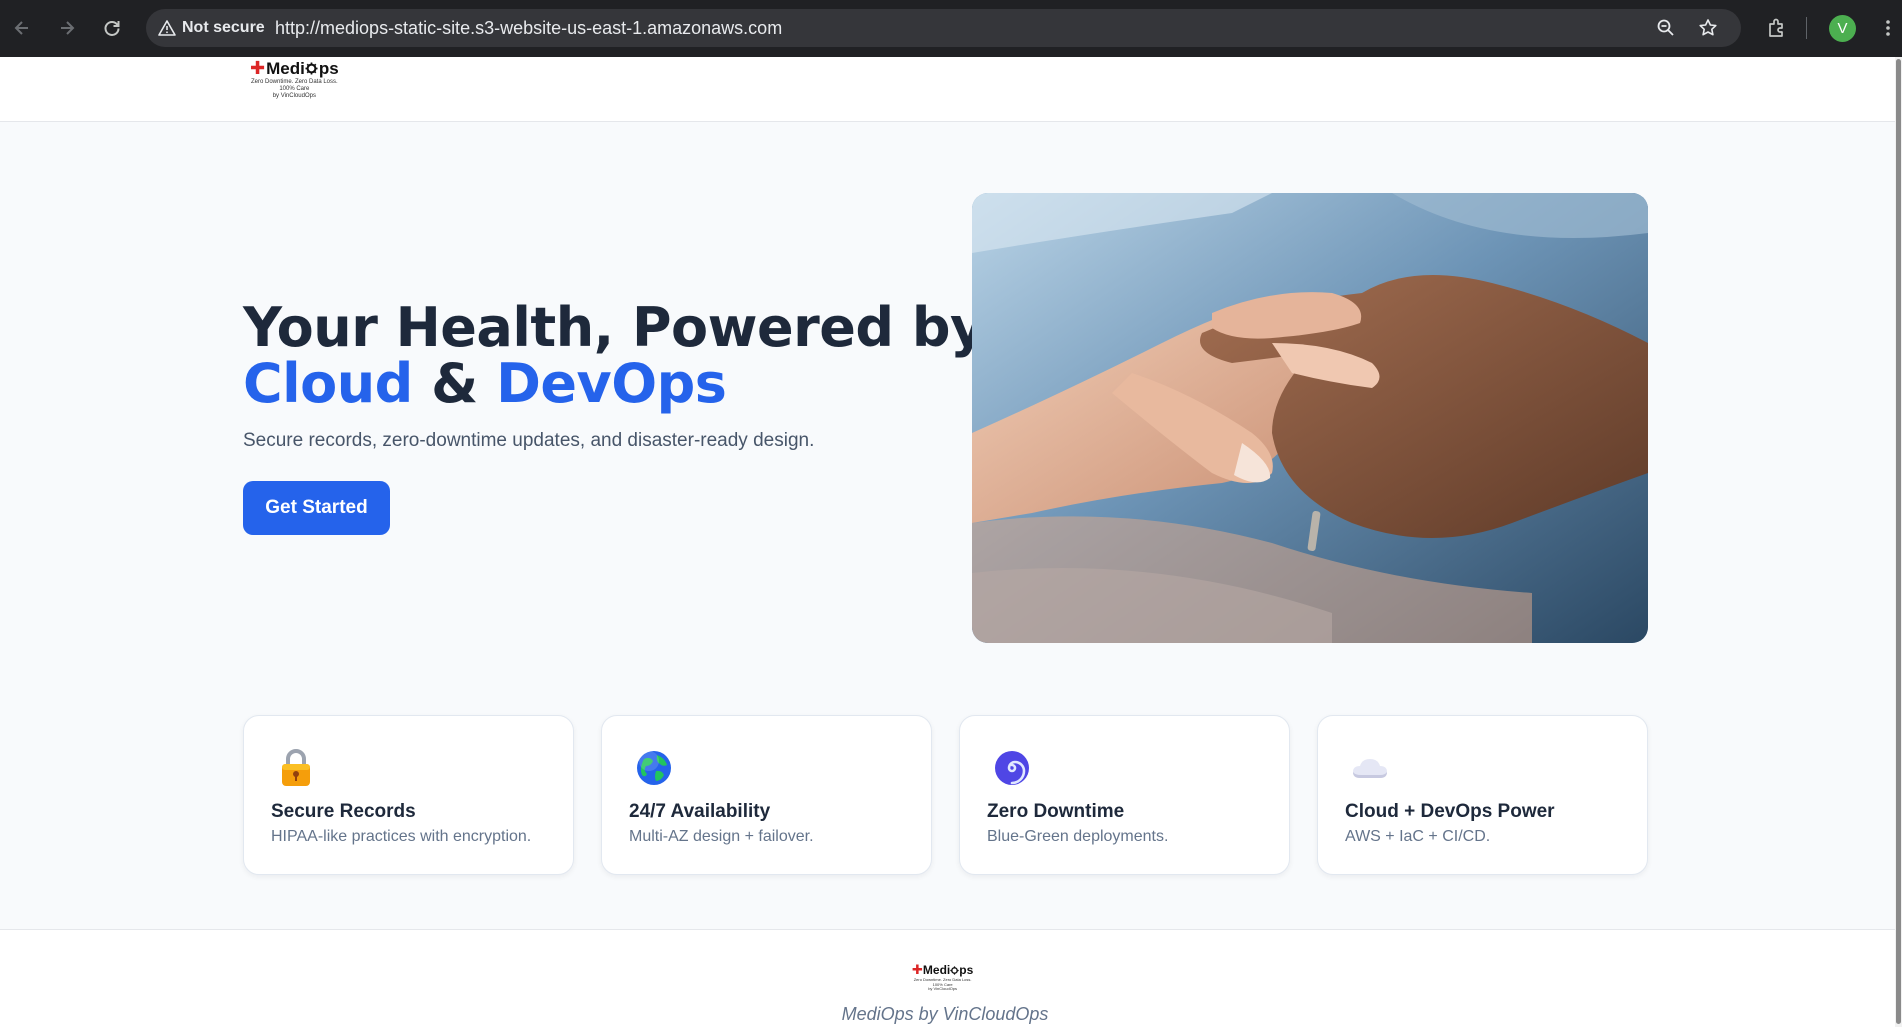  I want to click on back-arrow-icon, so click(22, 28).